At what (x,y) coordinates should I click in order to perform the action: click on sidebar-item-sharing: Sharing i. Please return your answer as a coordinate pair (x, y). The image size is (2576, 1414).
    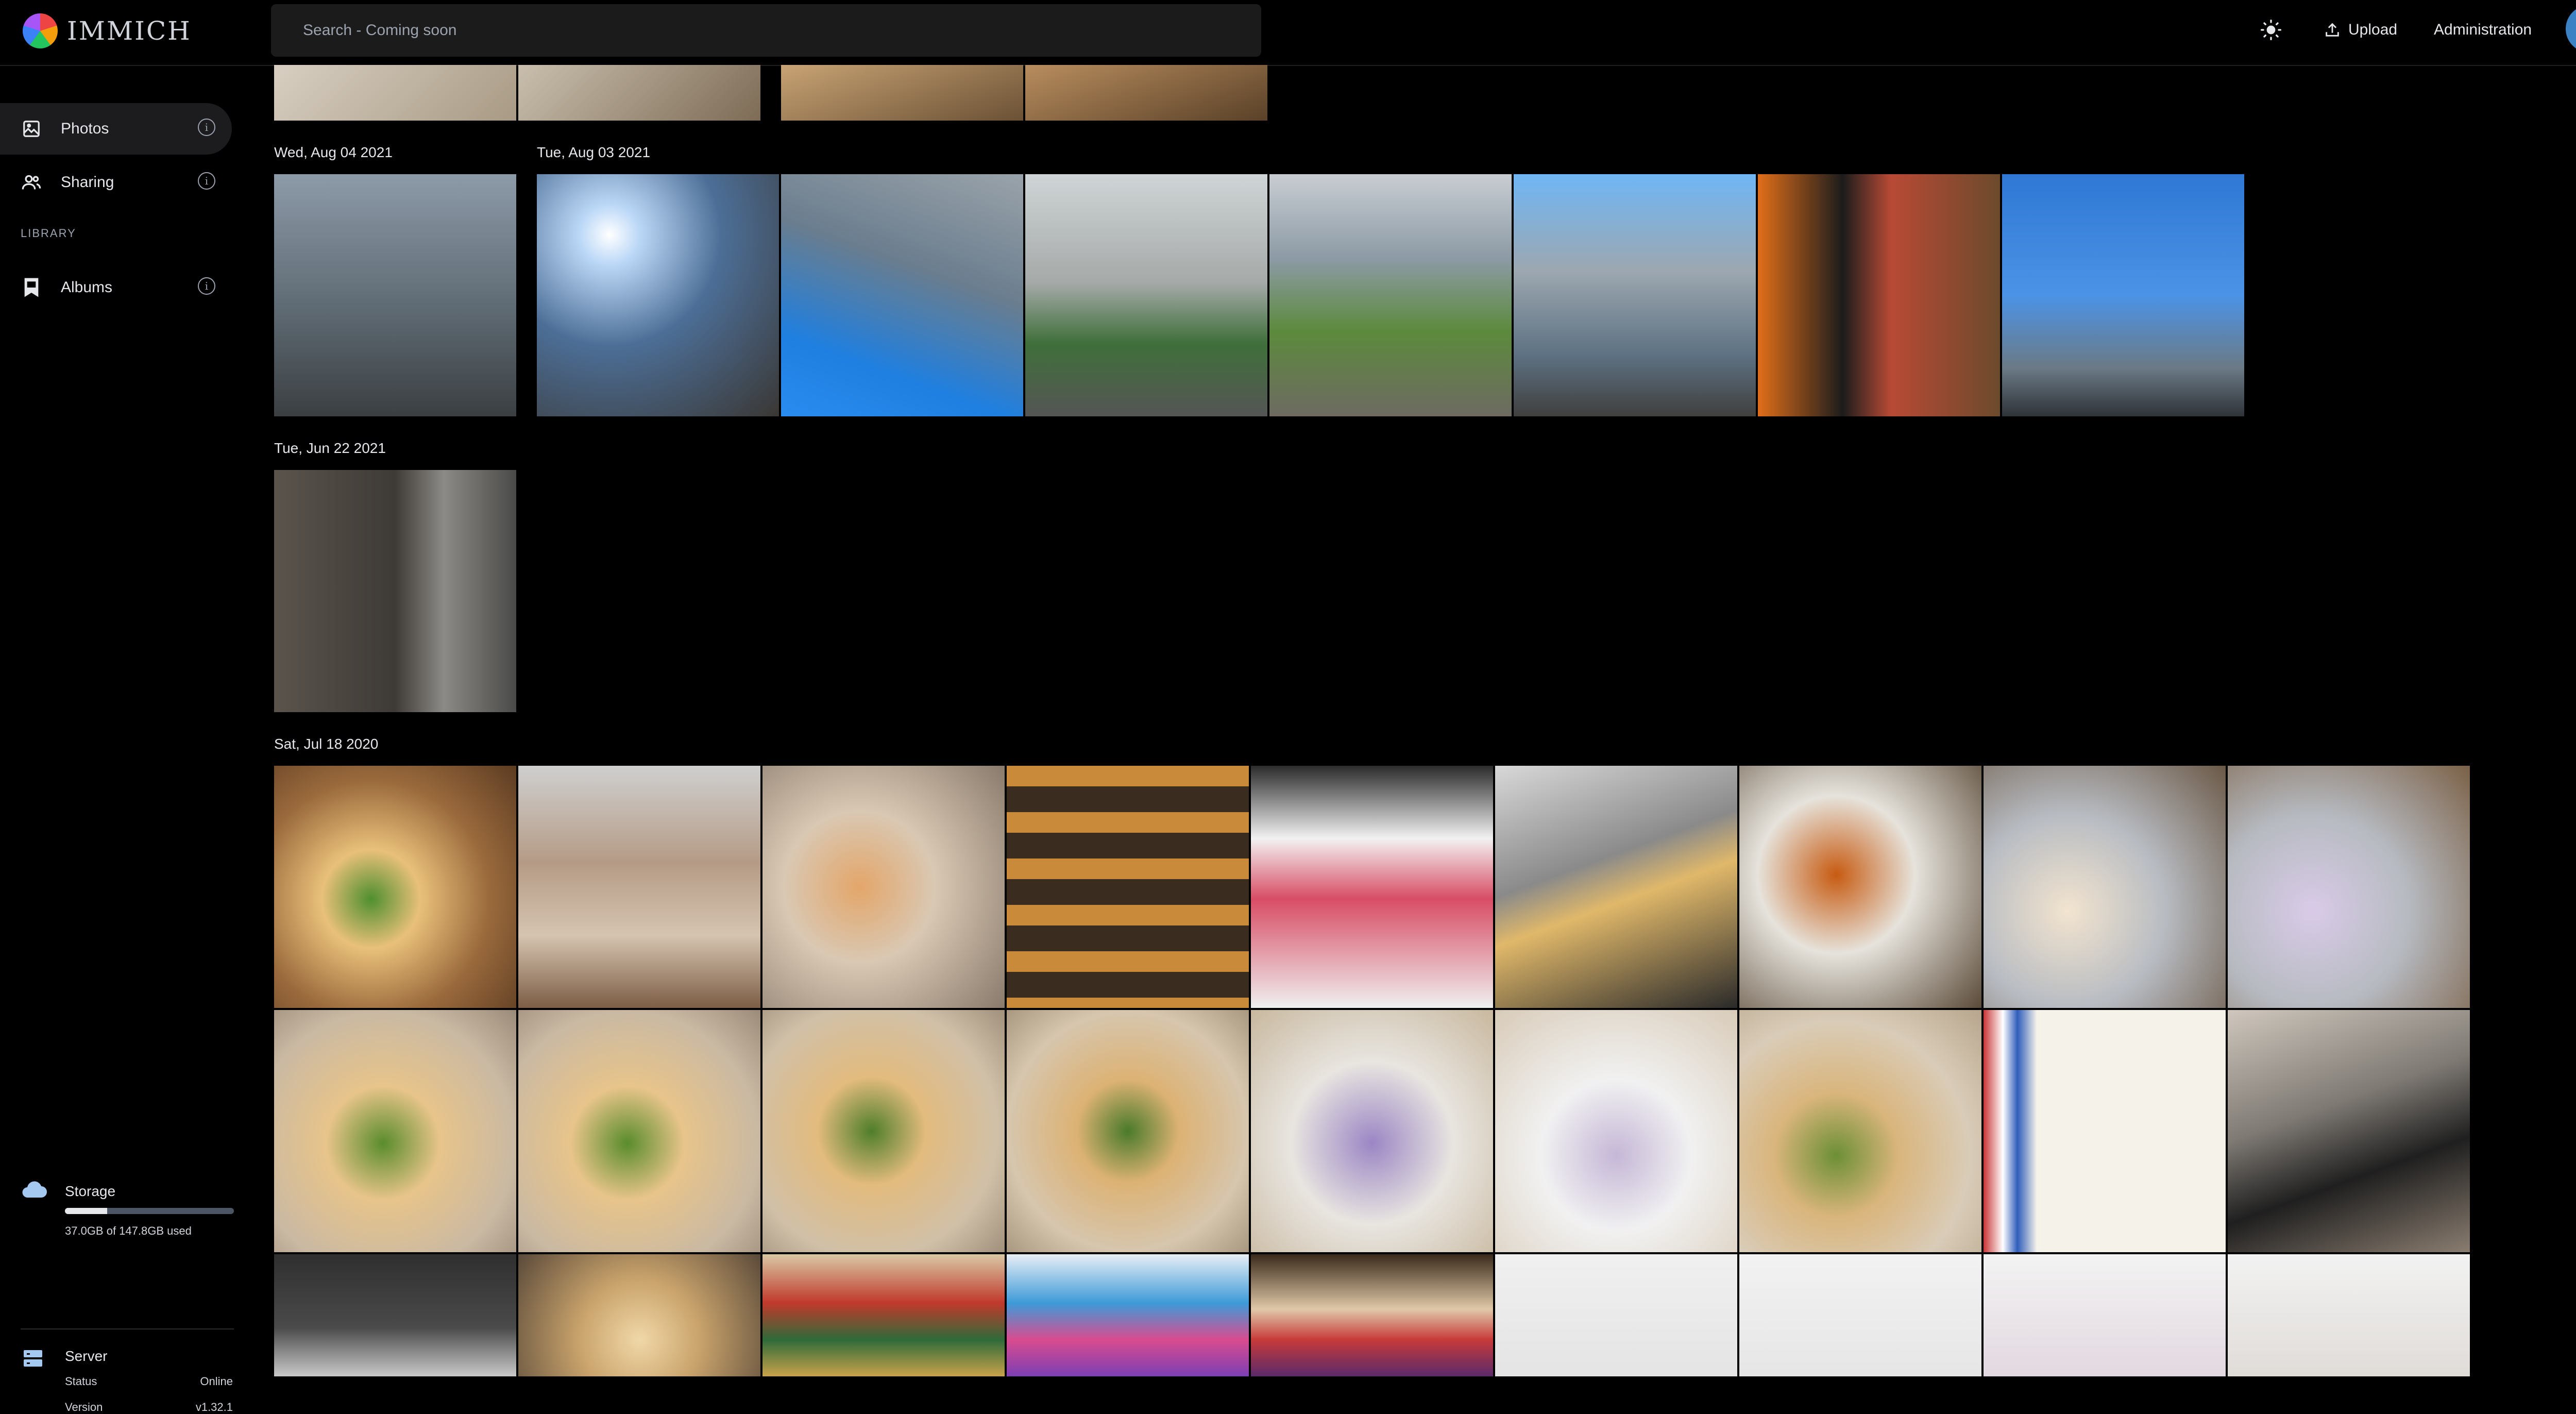
    Looking at the image, I should click on (116, 182).